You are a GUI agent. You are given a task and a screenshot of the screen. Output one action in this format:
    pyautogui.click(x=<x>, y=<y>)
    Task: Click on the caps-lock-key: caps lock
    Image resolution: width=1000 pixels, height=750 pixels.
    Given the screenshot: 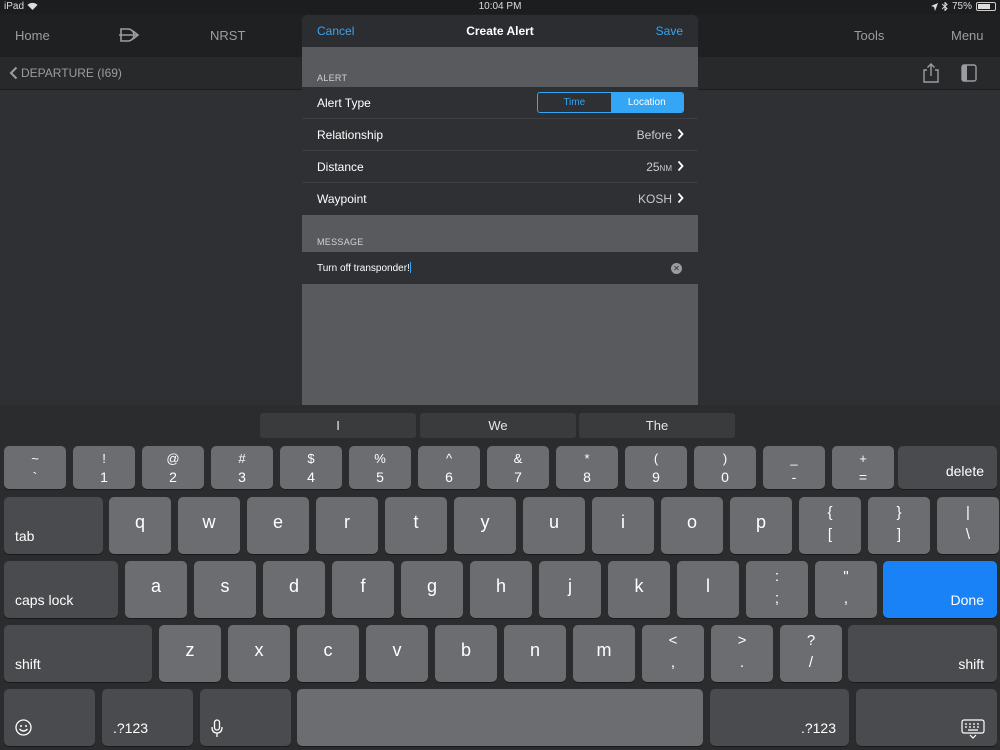 What is the action you would take?
    pyautogui.click(x=61, y=589)
    